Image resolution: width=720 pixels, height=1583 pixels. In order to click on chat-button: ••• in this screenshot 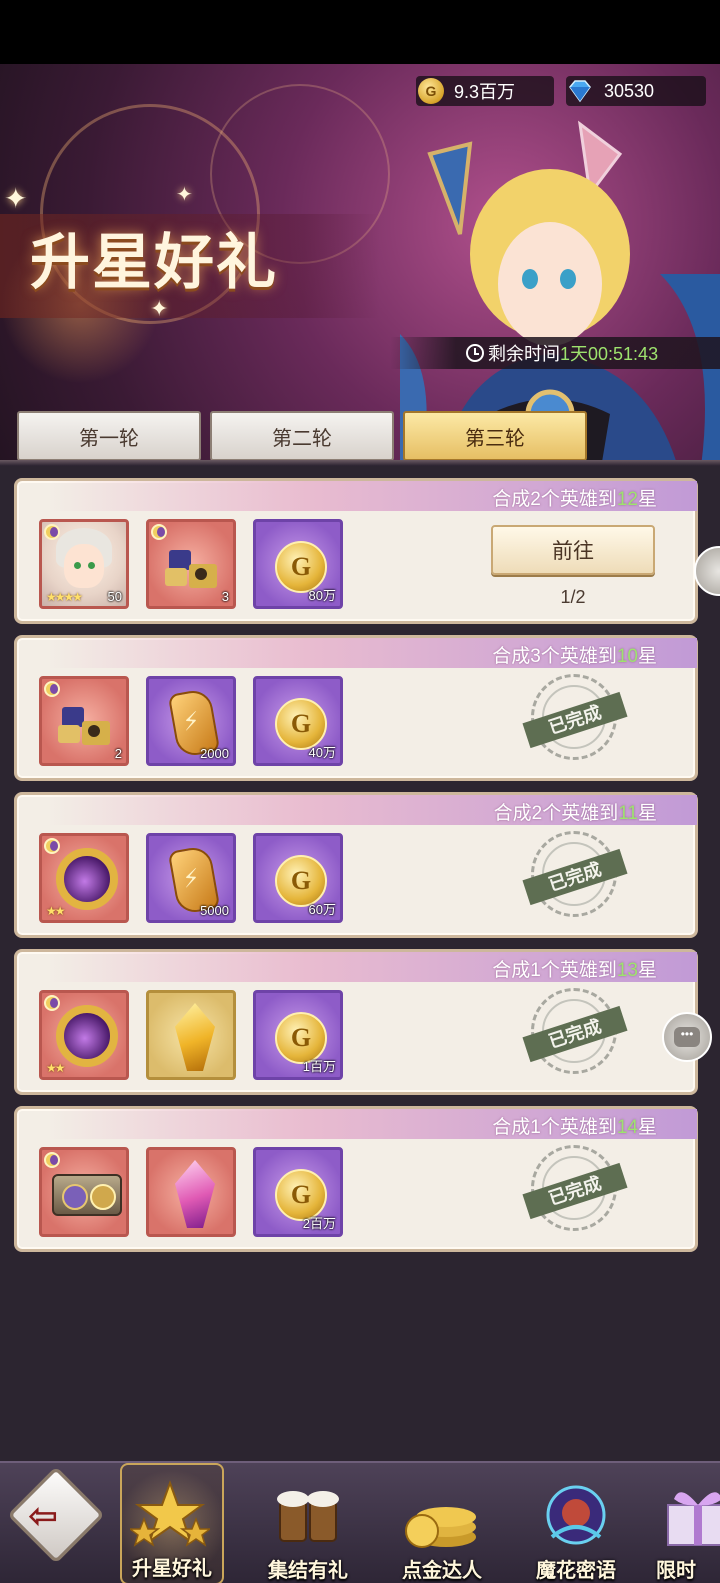, I will do `click(687, 1037)`.